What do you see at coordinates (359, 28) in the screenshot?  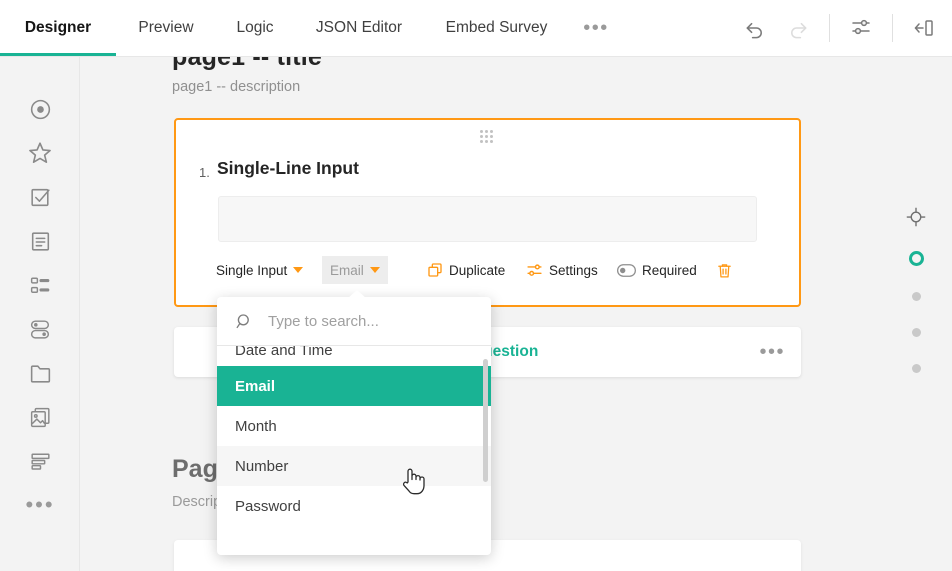 I see `tab-json-editor: JSON Editor` at bounding box center [359, 28].